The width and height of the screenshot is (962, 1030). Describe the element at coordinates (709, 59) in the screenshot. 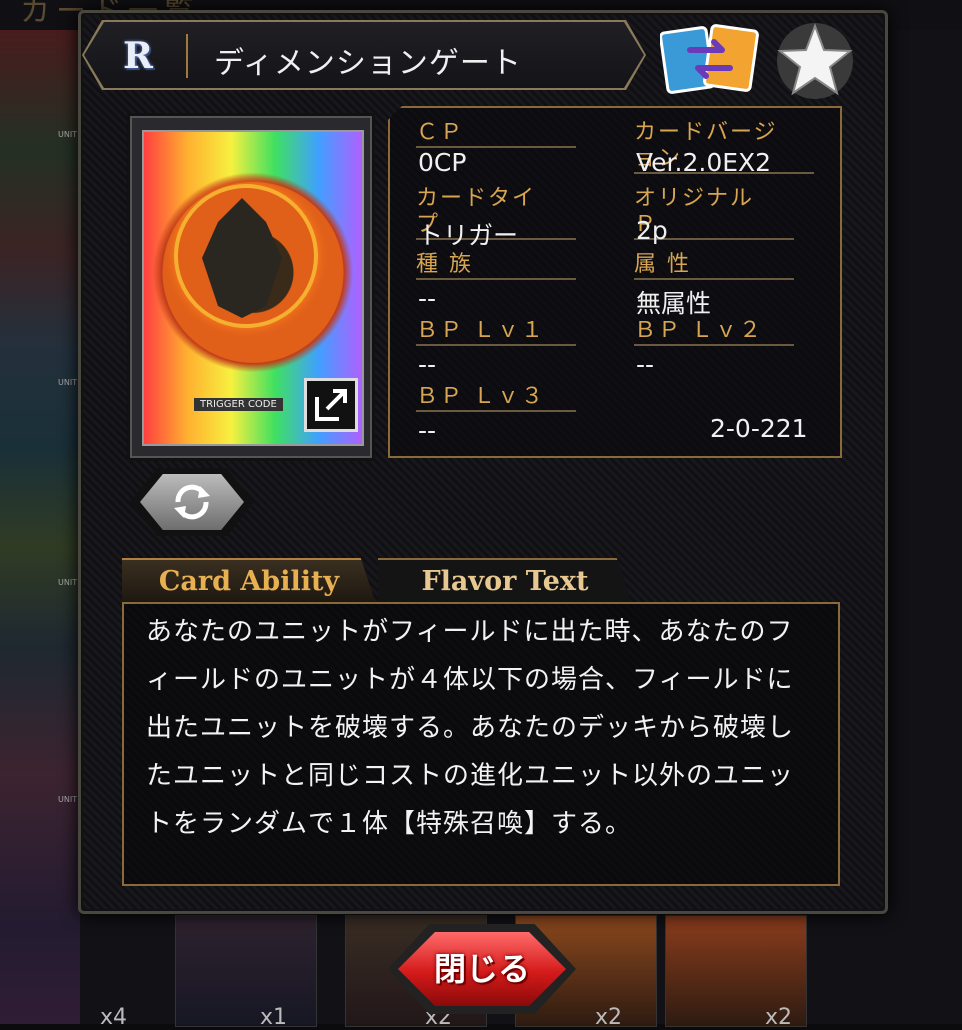

I see `card-swap-icon` at that location.